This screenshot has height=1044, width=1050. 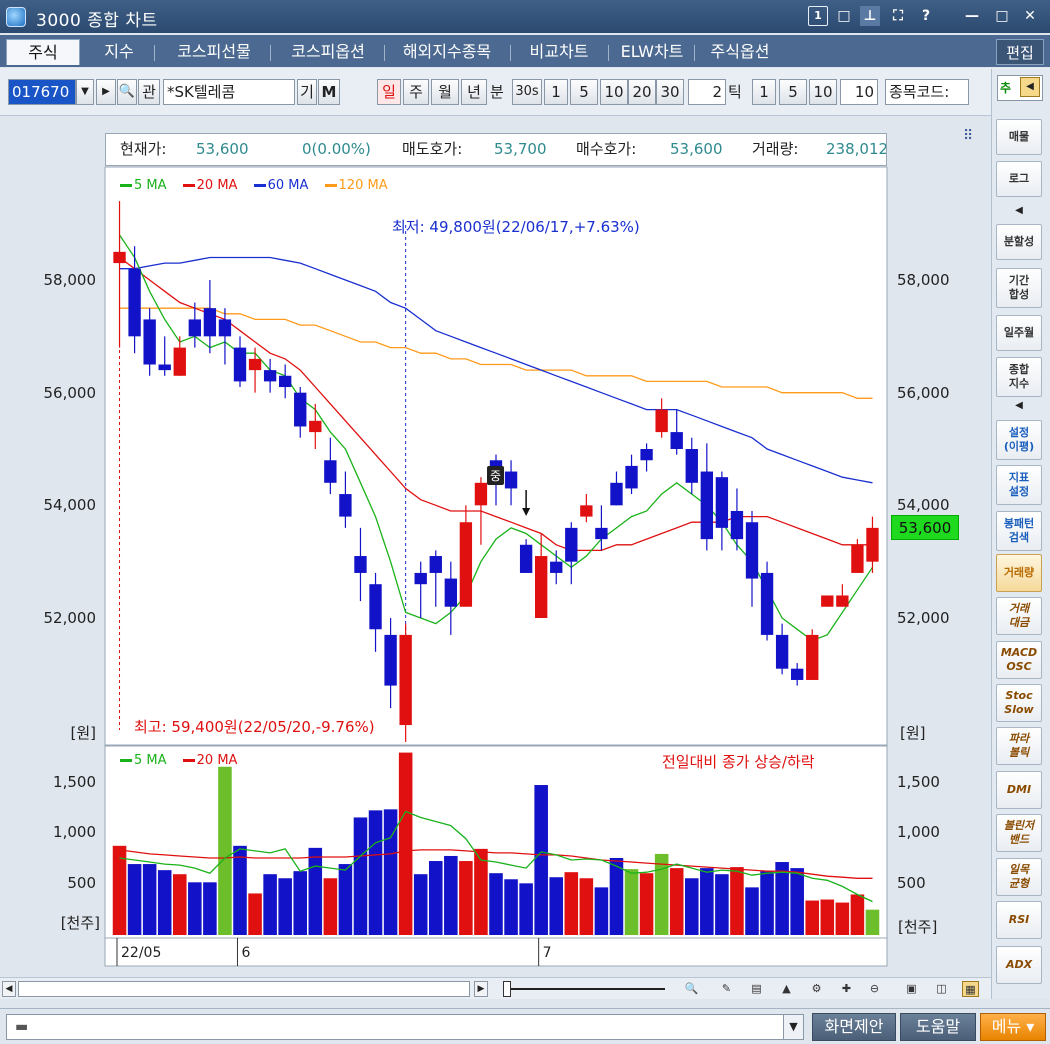 I want to click on sidebar-button: 분할성, so click(x=1019, y=242).